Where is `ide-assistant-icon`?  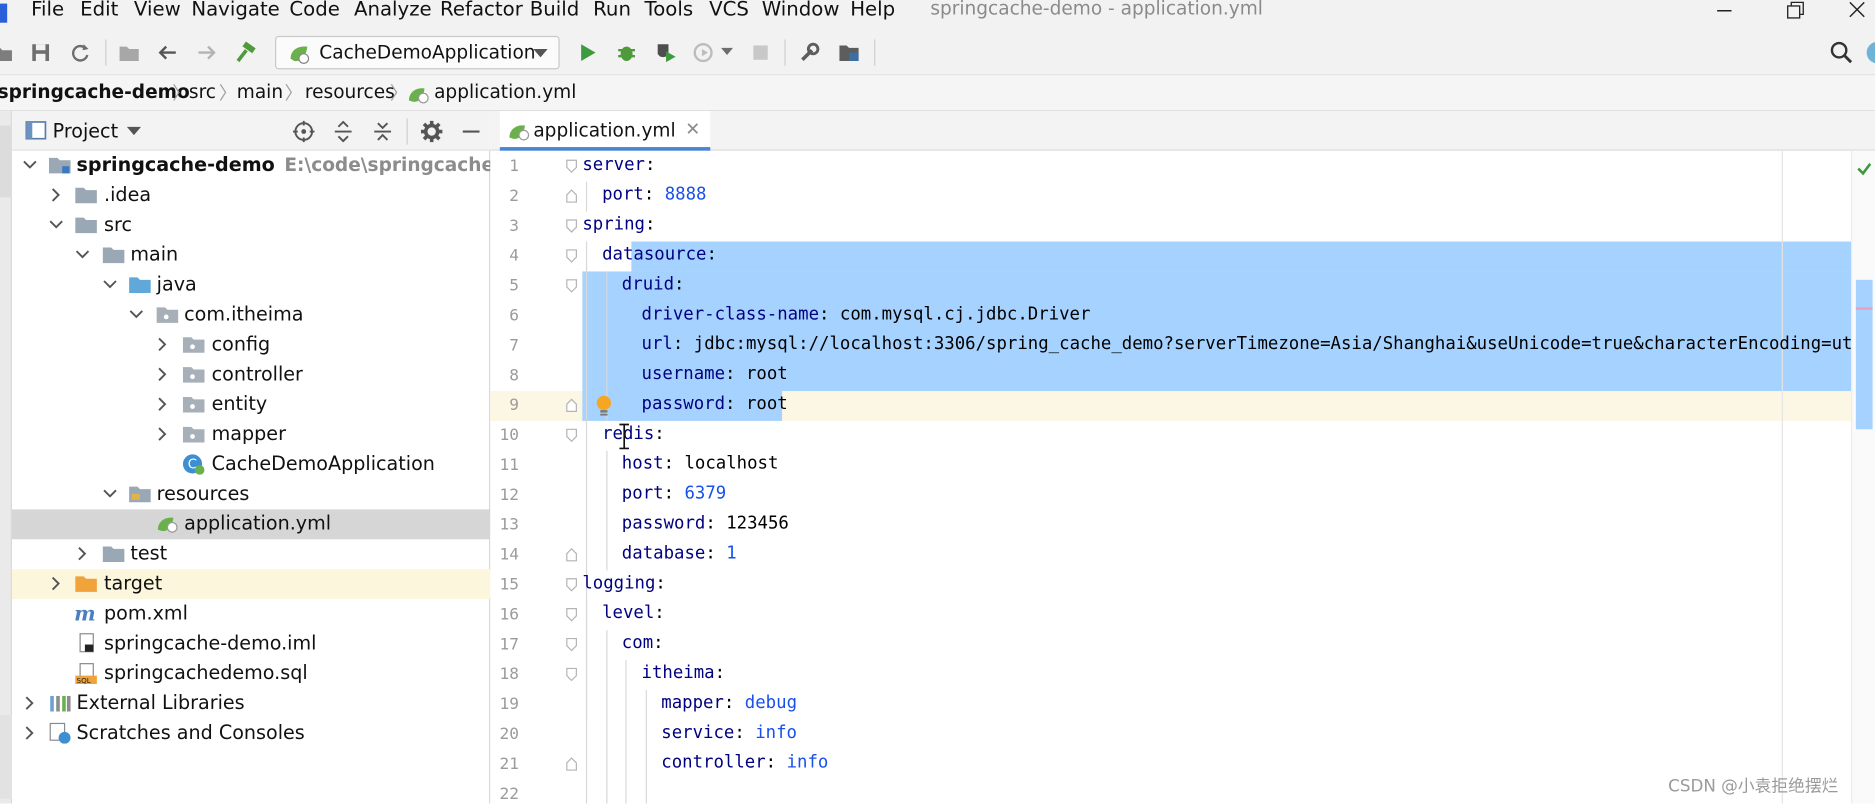
ide-assistant-icon is located at coordinates (1870, 53).